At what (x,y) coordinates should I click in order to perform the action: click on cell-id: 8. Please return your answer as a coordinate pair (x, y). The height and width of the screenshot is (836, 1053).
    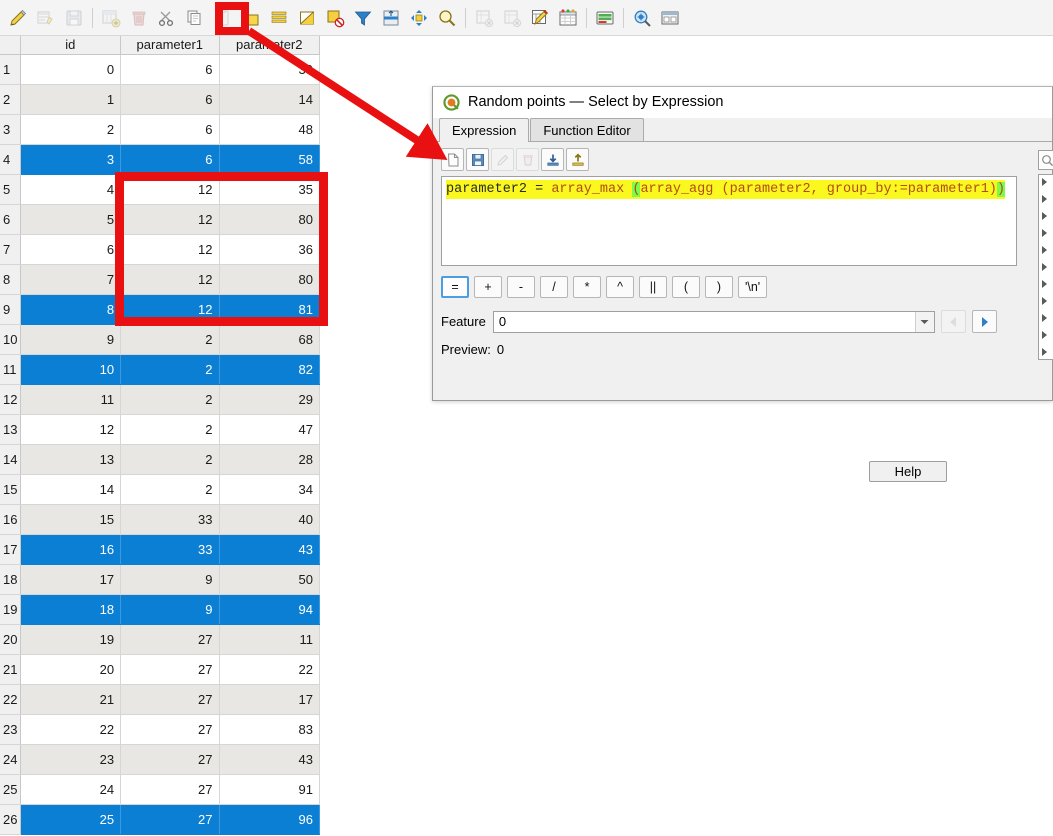
    Looking at the image, I should click on (71, 309).